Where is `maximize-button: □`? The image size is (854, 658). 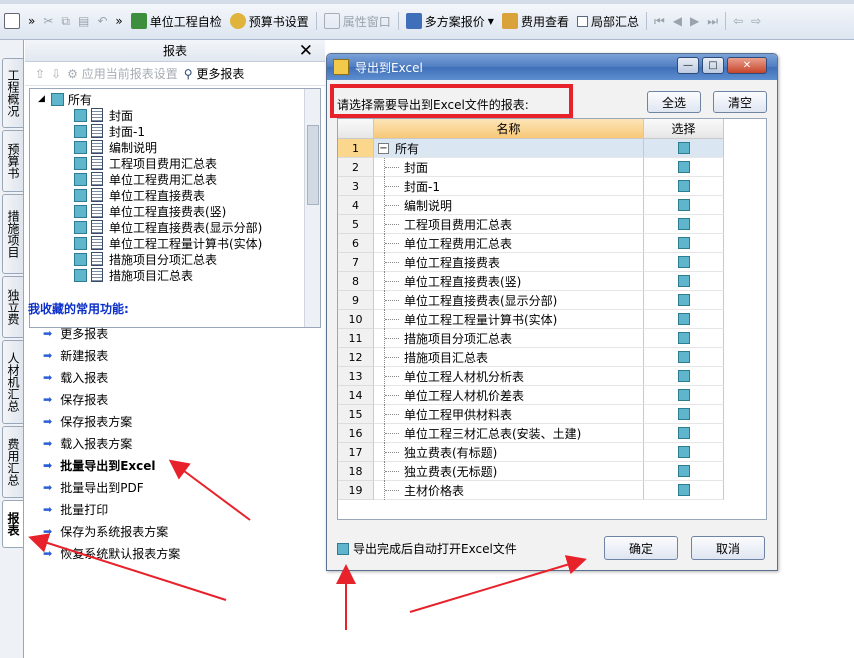 maximize-button: □ is located at coordinates (713, 65).